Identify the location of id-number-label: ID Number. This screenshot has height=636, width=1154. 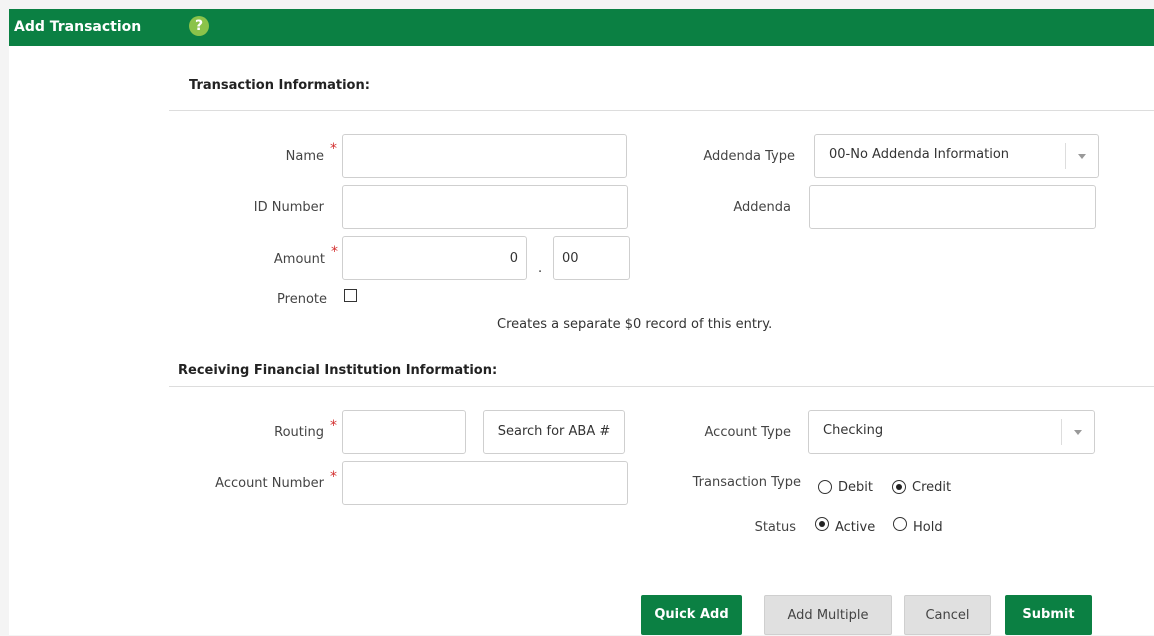
(288, 207).